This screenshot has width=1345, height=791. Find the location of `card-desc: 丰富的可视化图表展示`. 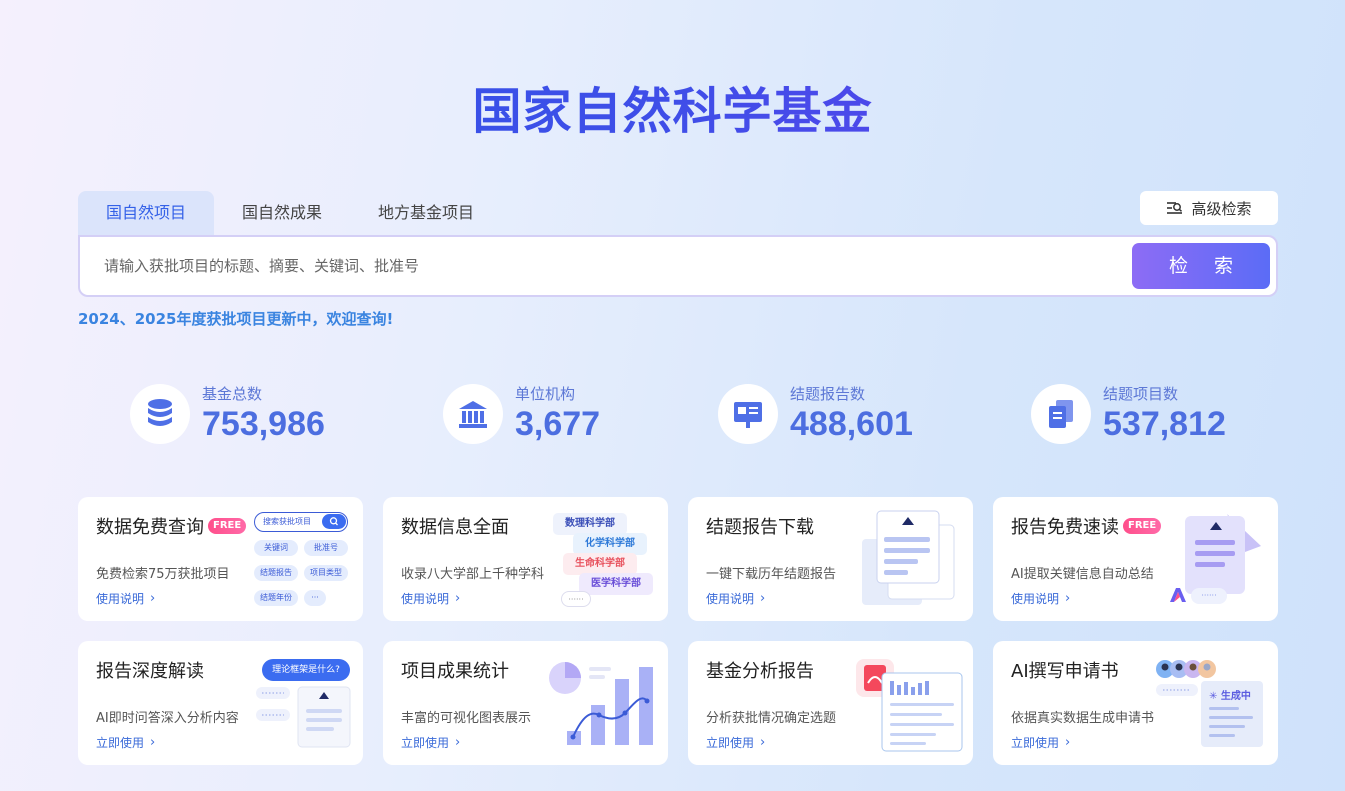

card-desc: 丰富的可视化图表展示 is located at coordinates (466, 718).